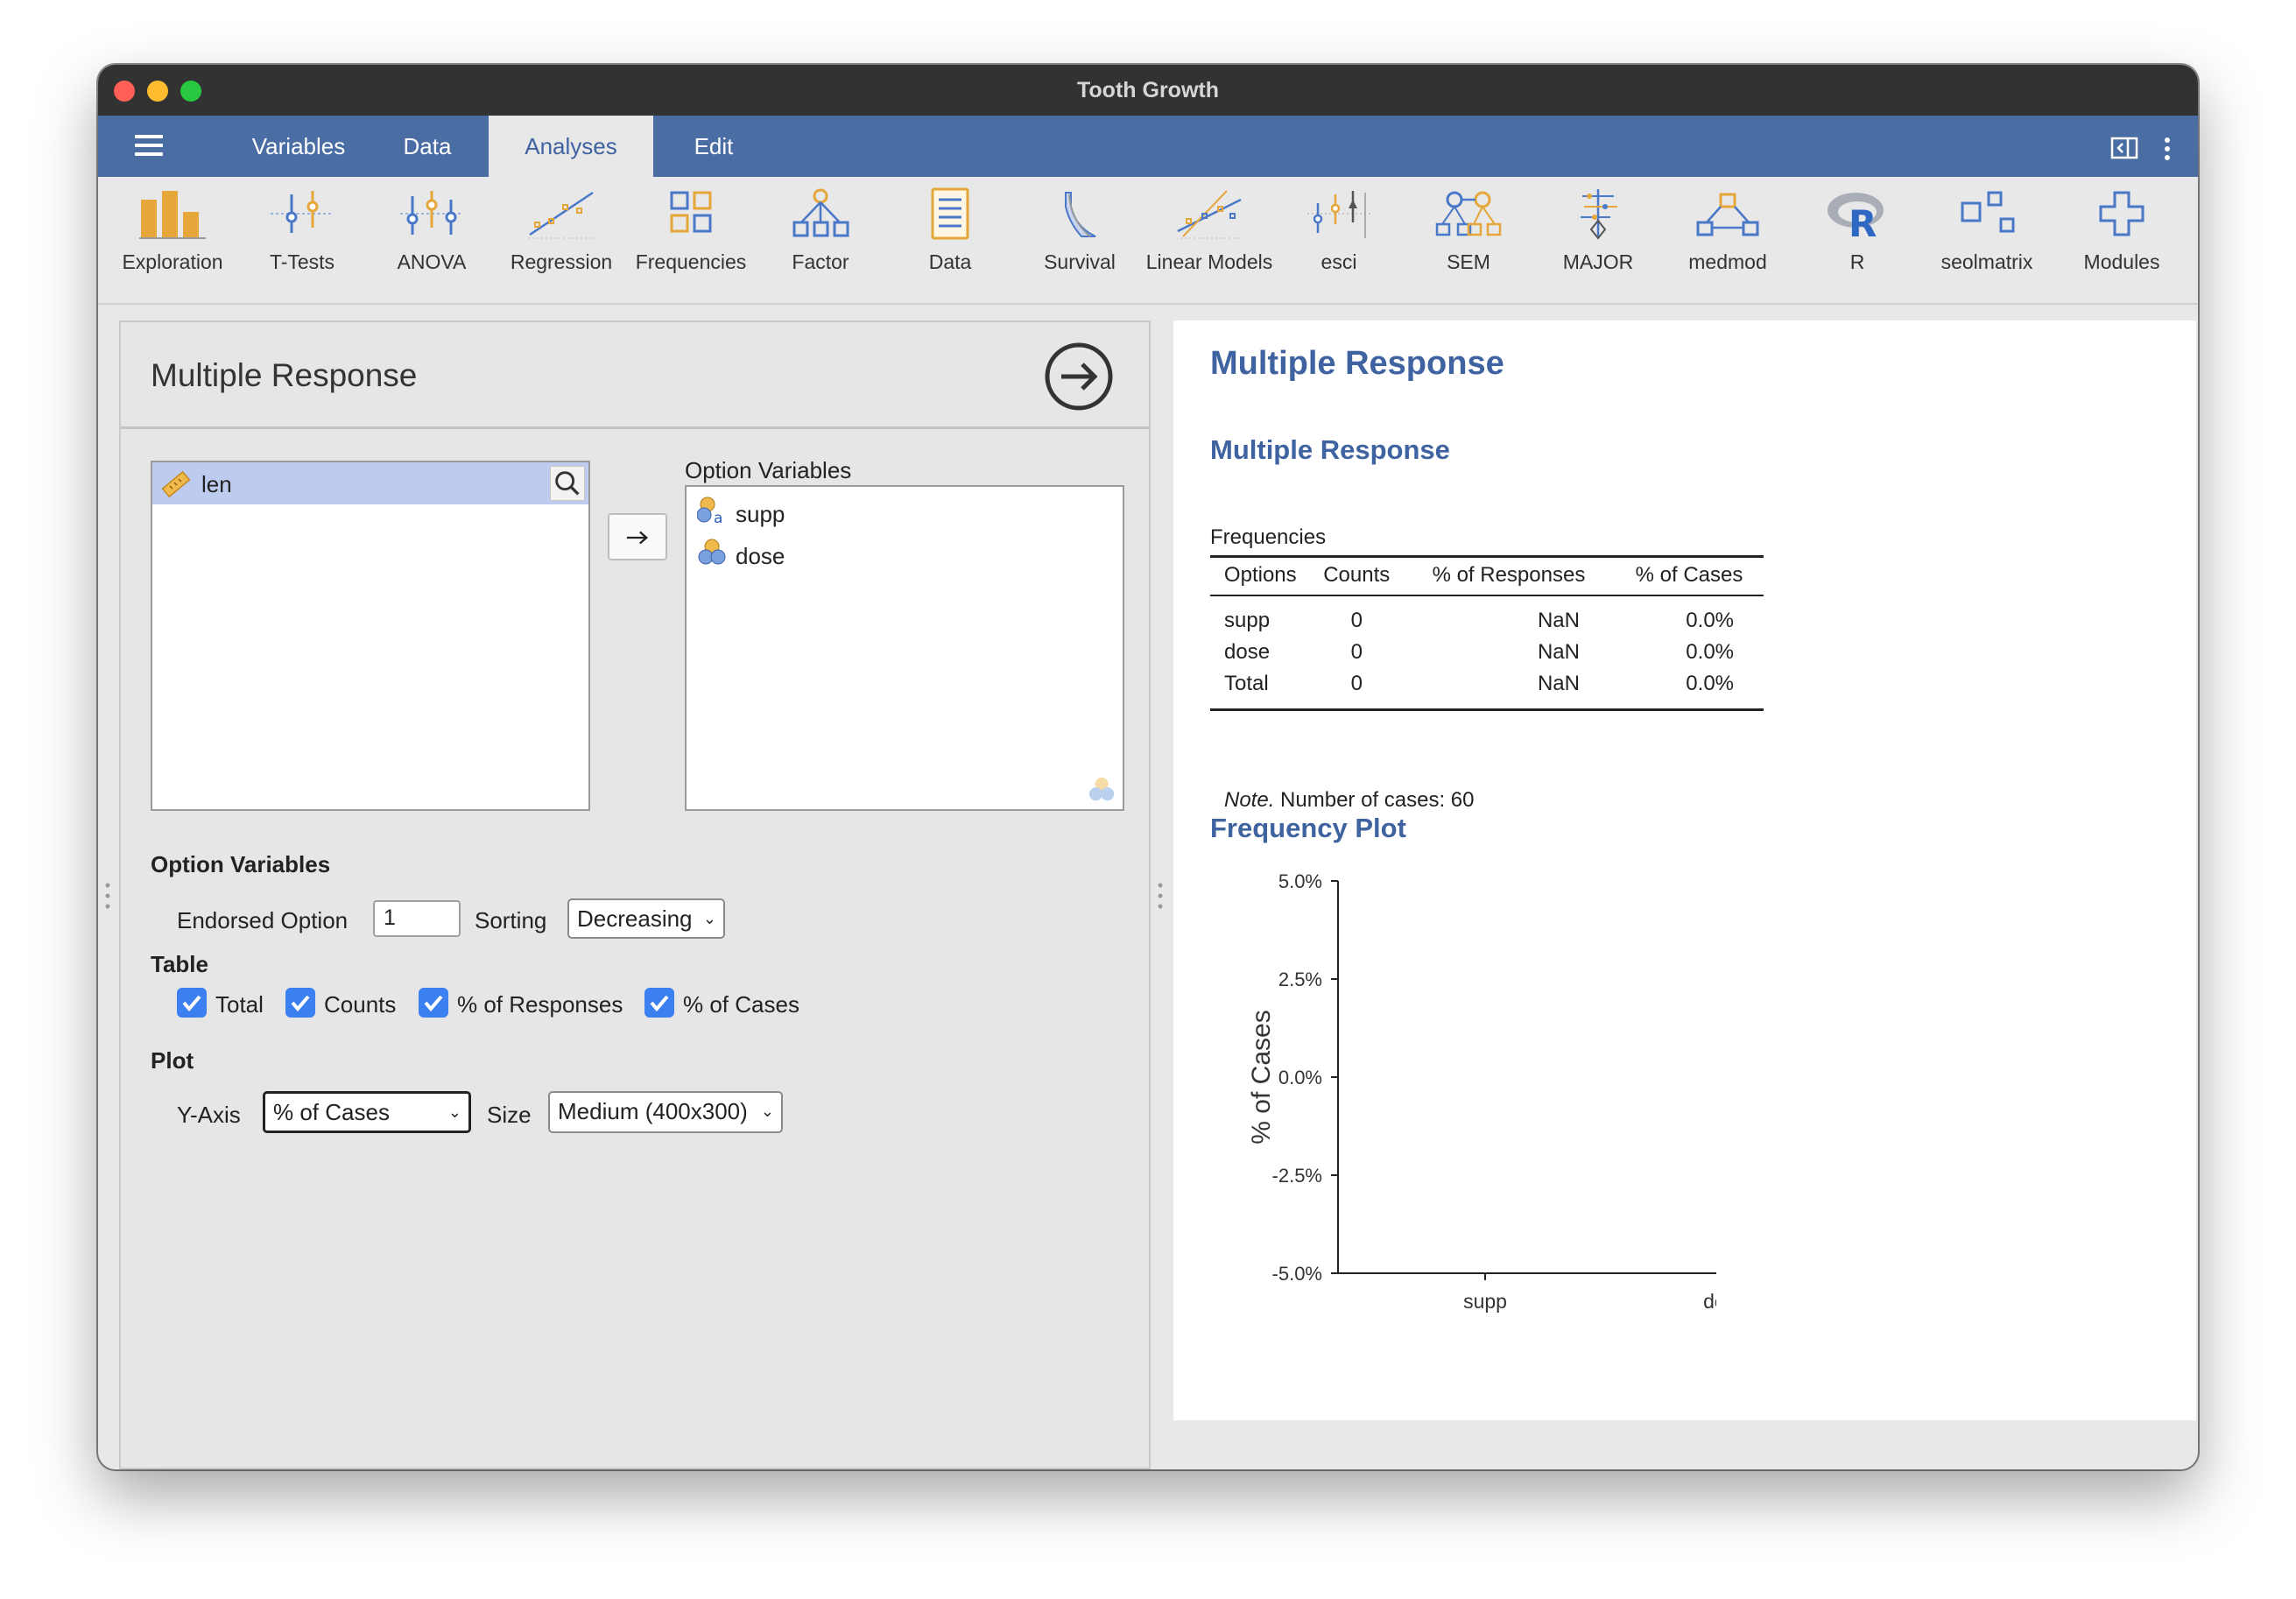  What do you see at coordinates (1468, 231) in the screenshot?
I see `ribbon-sem: SEM` at bounding box center [1468, 231].